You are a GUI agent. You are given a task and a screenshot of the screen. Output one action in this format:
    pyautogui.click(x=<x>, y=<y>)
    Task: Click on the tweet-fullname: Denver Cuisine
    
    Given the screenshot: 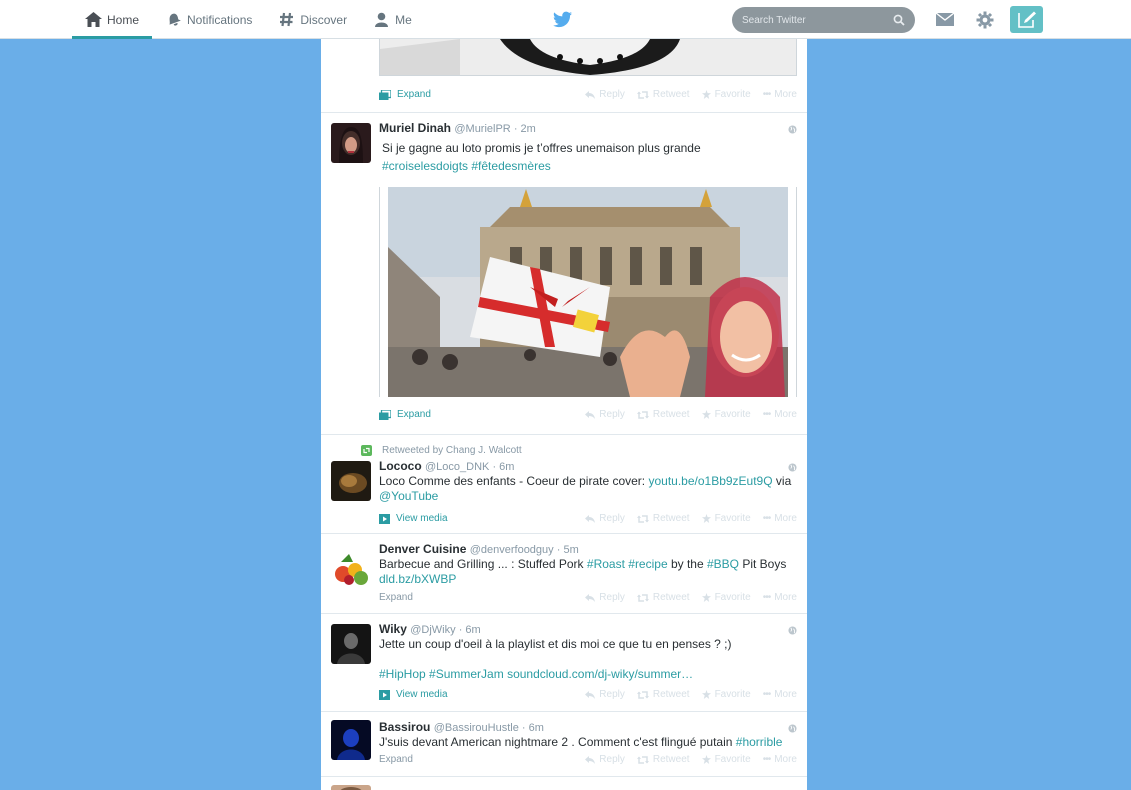 What is the action you would take?
    pyautogui.click(x=422, y=549)
    